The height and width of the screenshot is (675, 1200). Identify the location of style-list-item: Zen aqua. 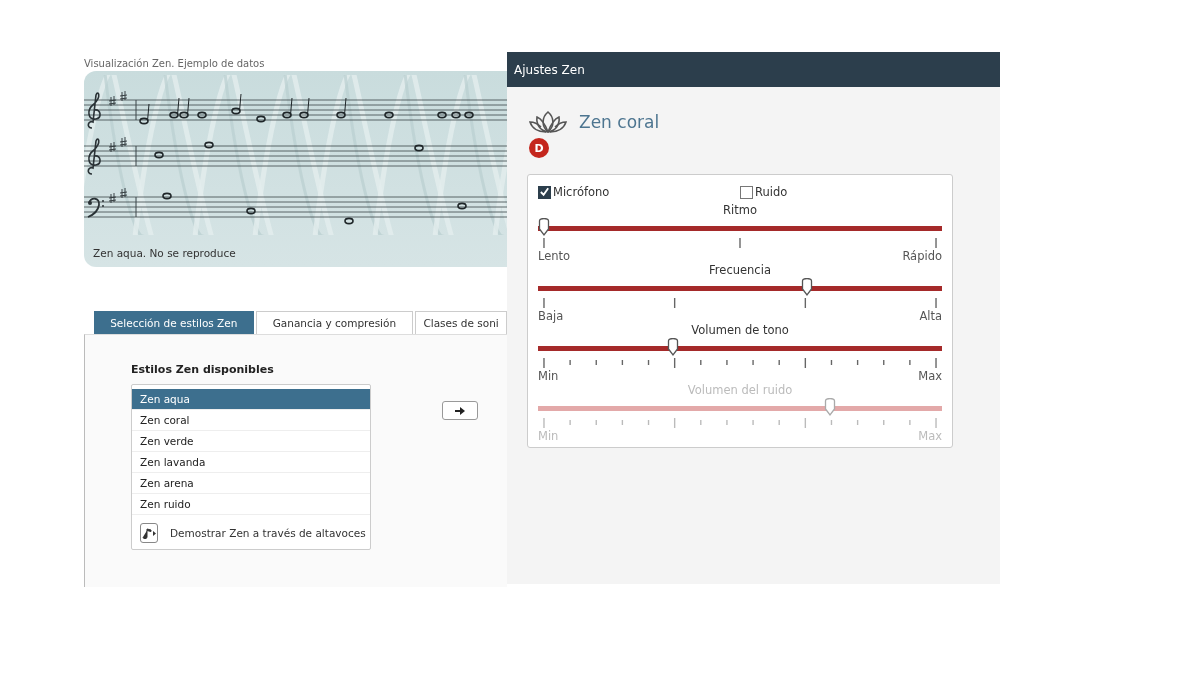
(251, 399).